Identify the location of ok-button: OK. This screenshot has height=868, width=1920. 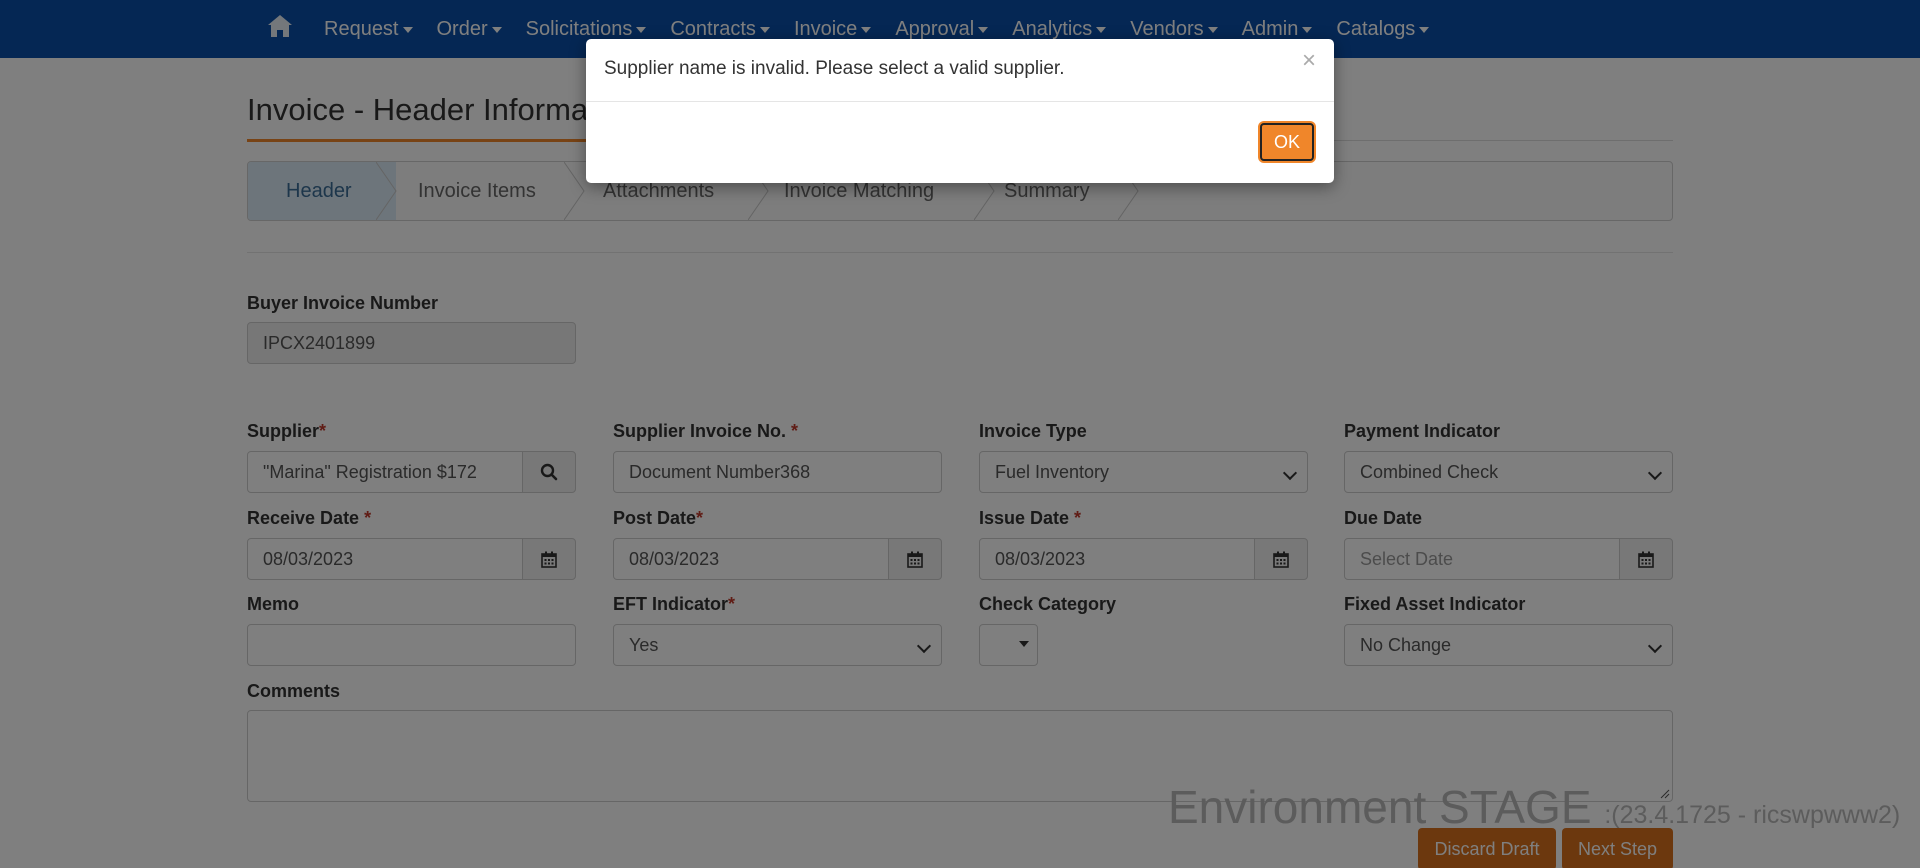
(1287, 142).